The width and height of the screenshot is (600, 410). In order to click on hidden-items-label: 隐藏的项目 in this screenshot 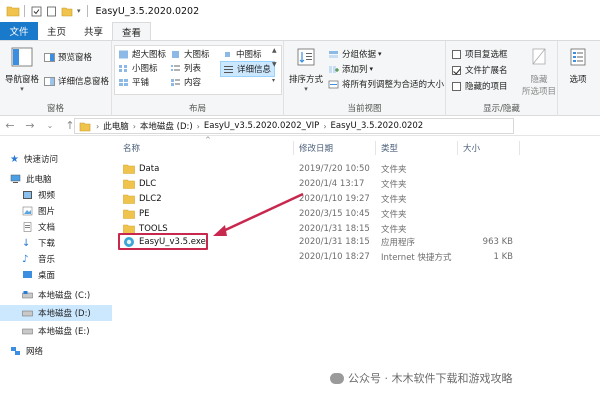, I will do `click(486, 87)`.